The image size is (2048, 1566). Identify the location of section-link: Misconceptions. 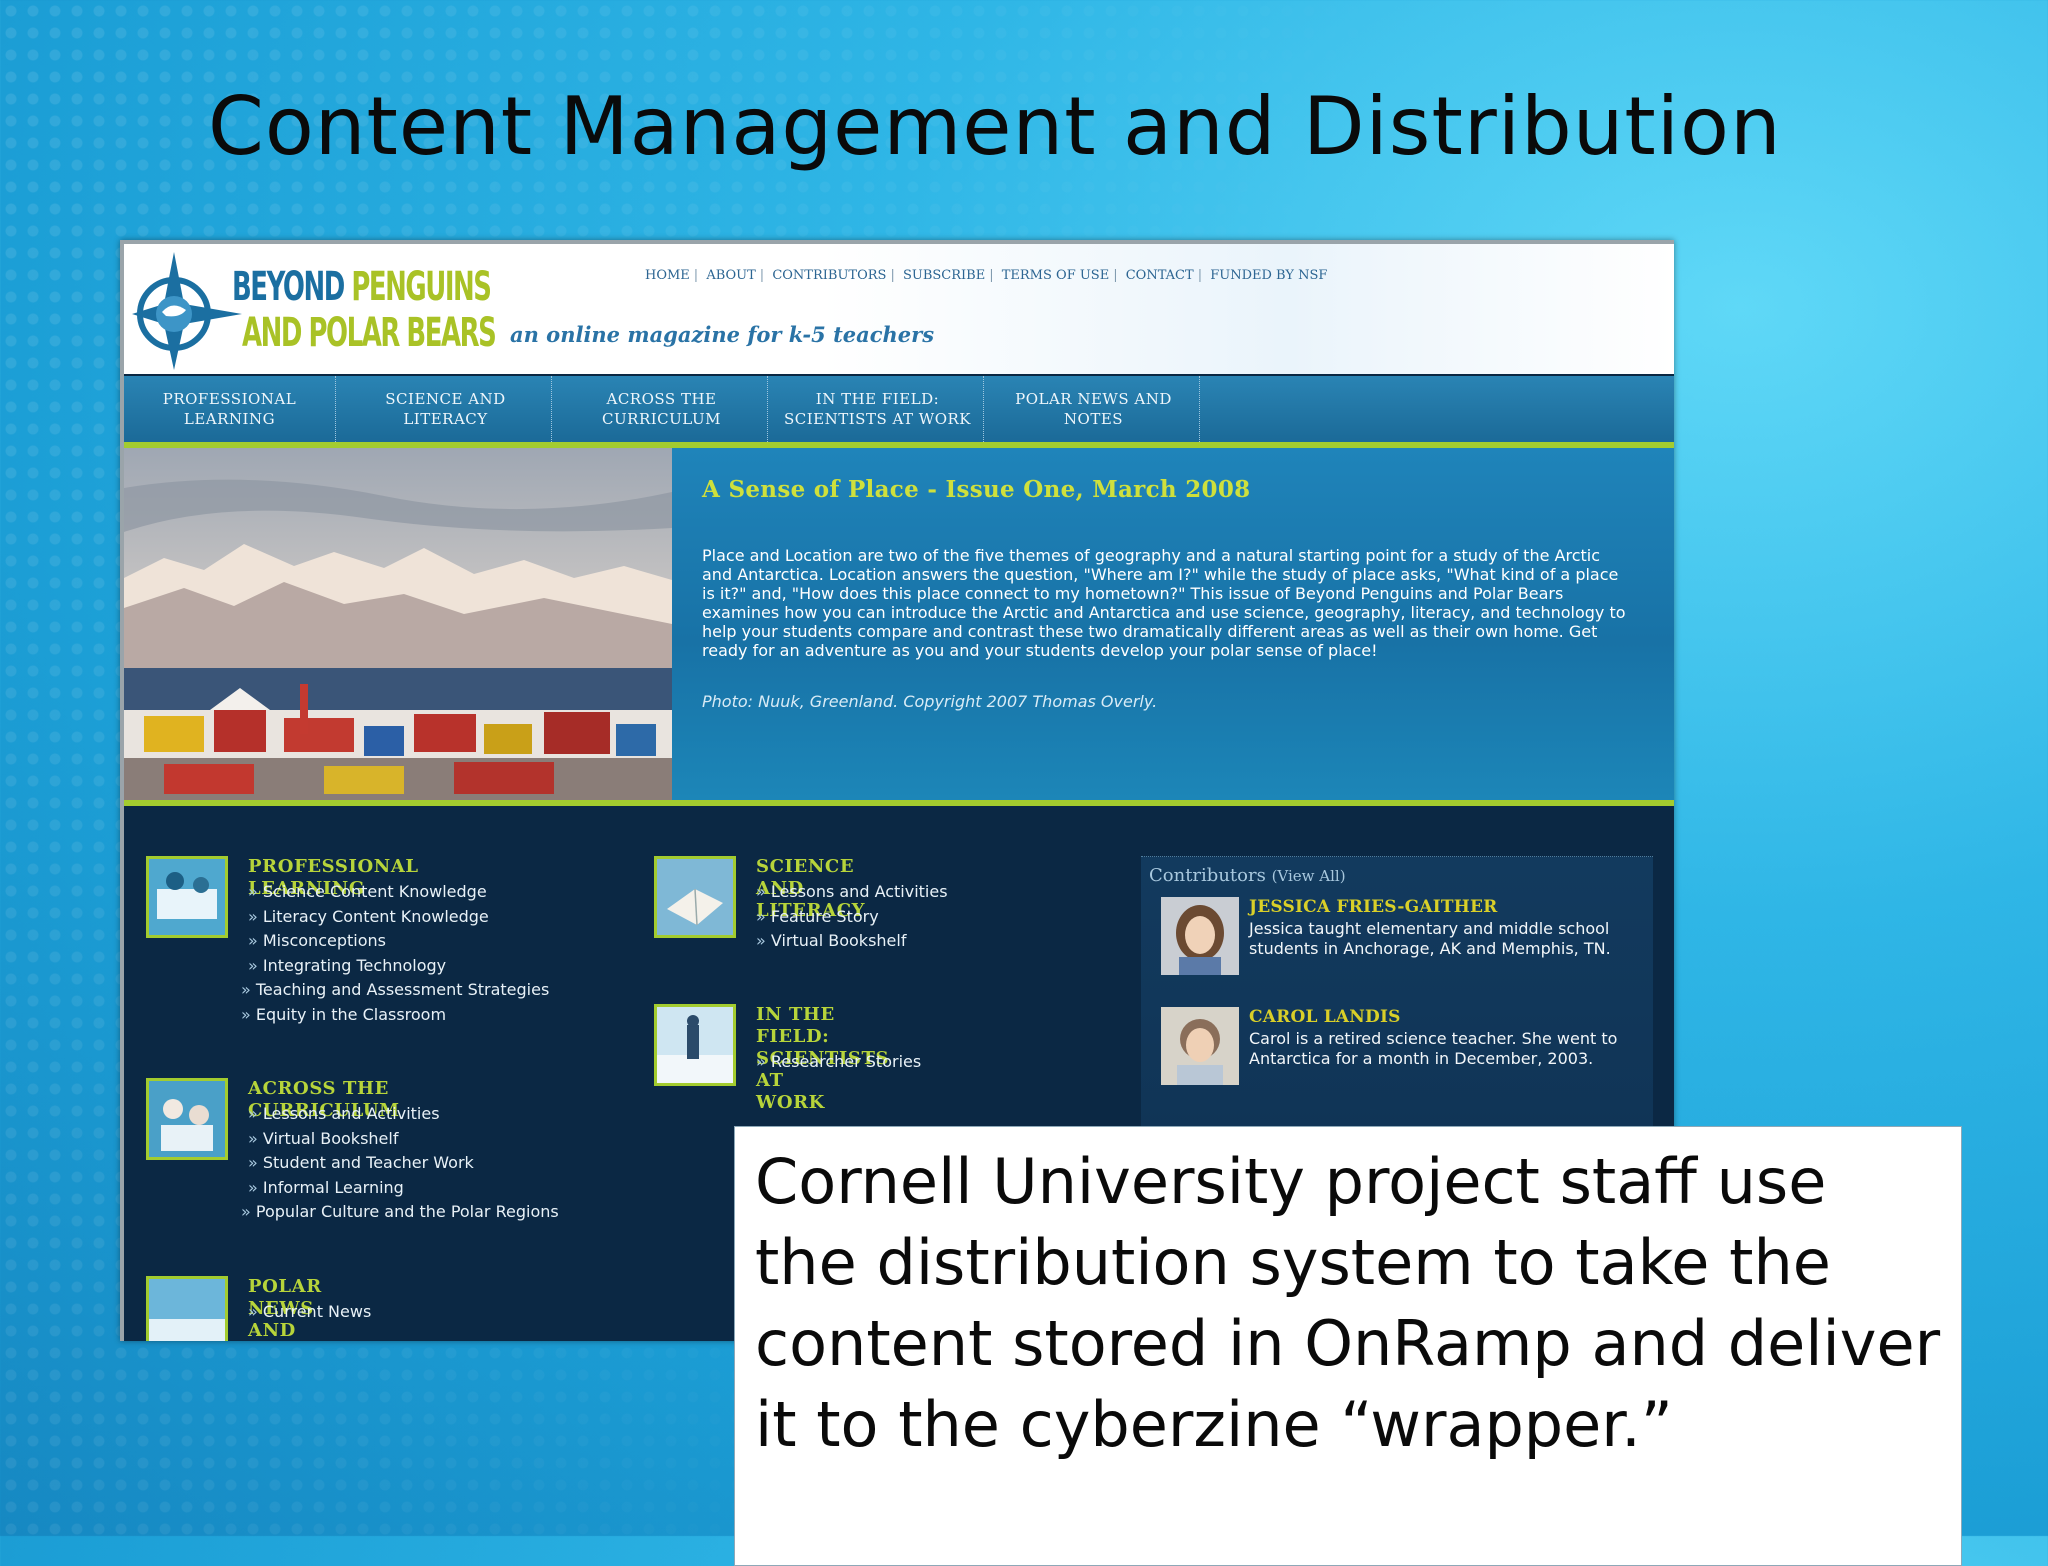
(398, 941).